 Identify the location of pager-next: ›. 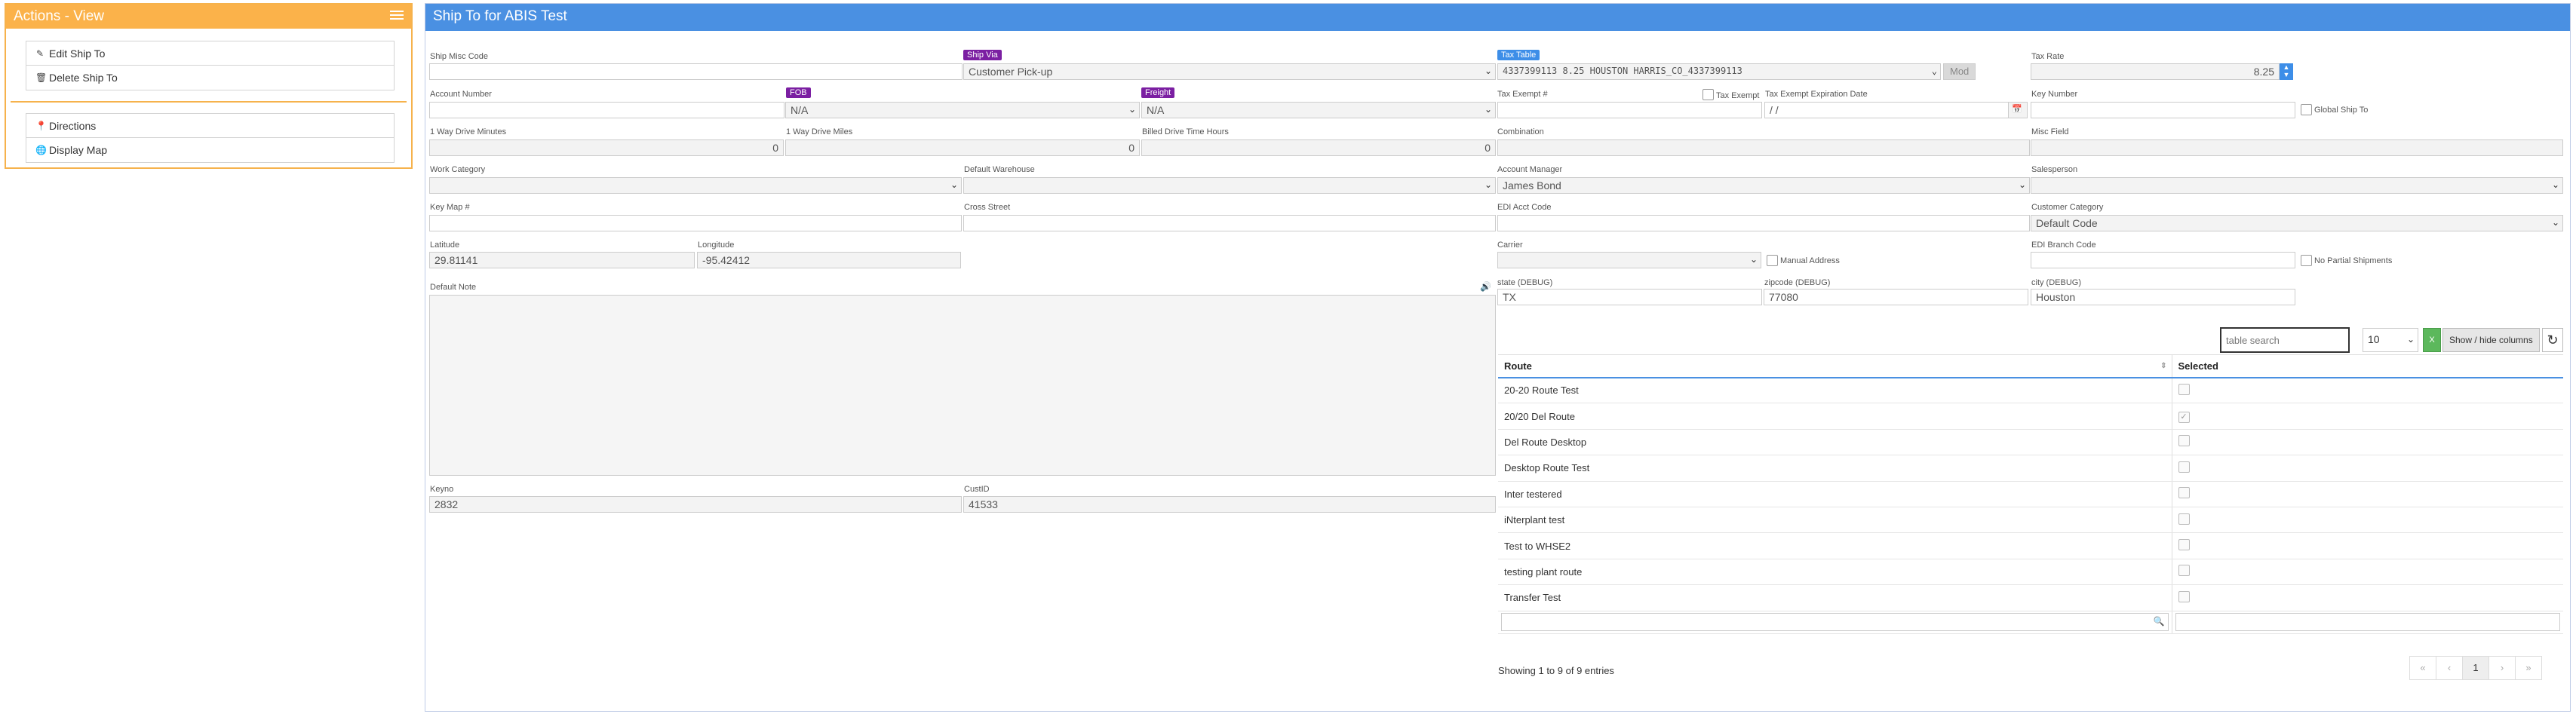
(2502, 668).